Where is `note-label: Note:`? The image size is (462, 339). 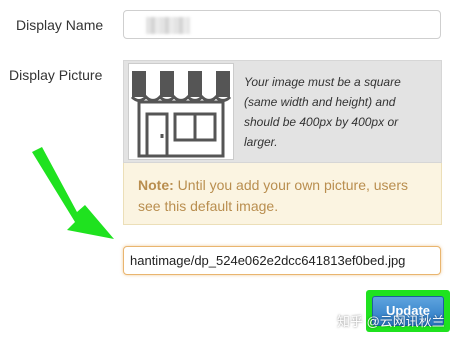 note-label: Note: is located at coordinates (156, 185).